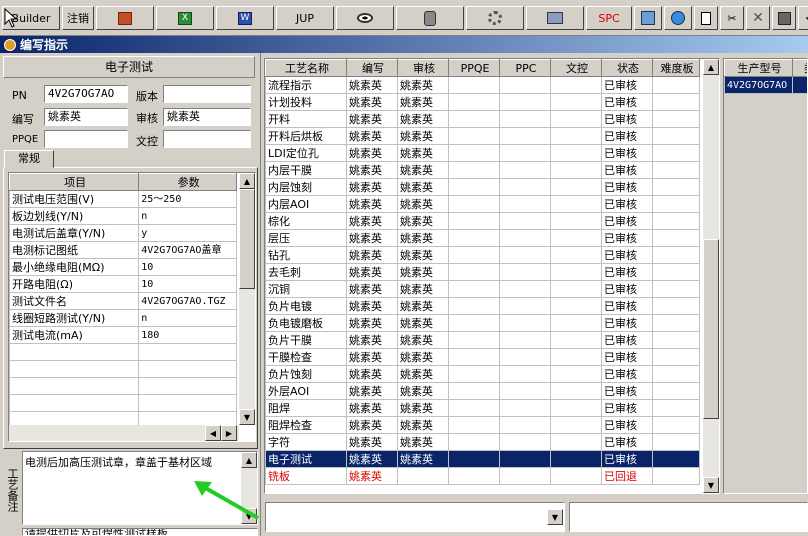  Describe the element at coordinates (803, 18) in the screenshot. I see `undo-button: ↶` at that location.